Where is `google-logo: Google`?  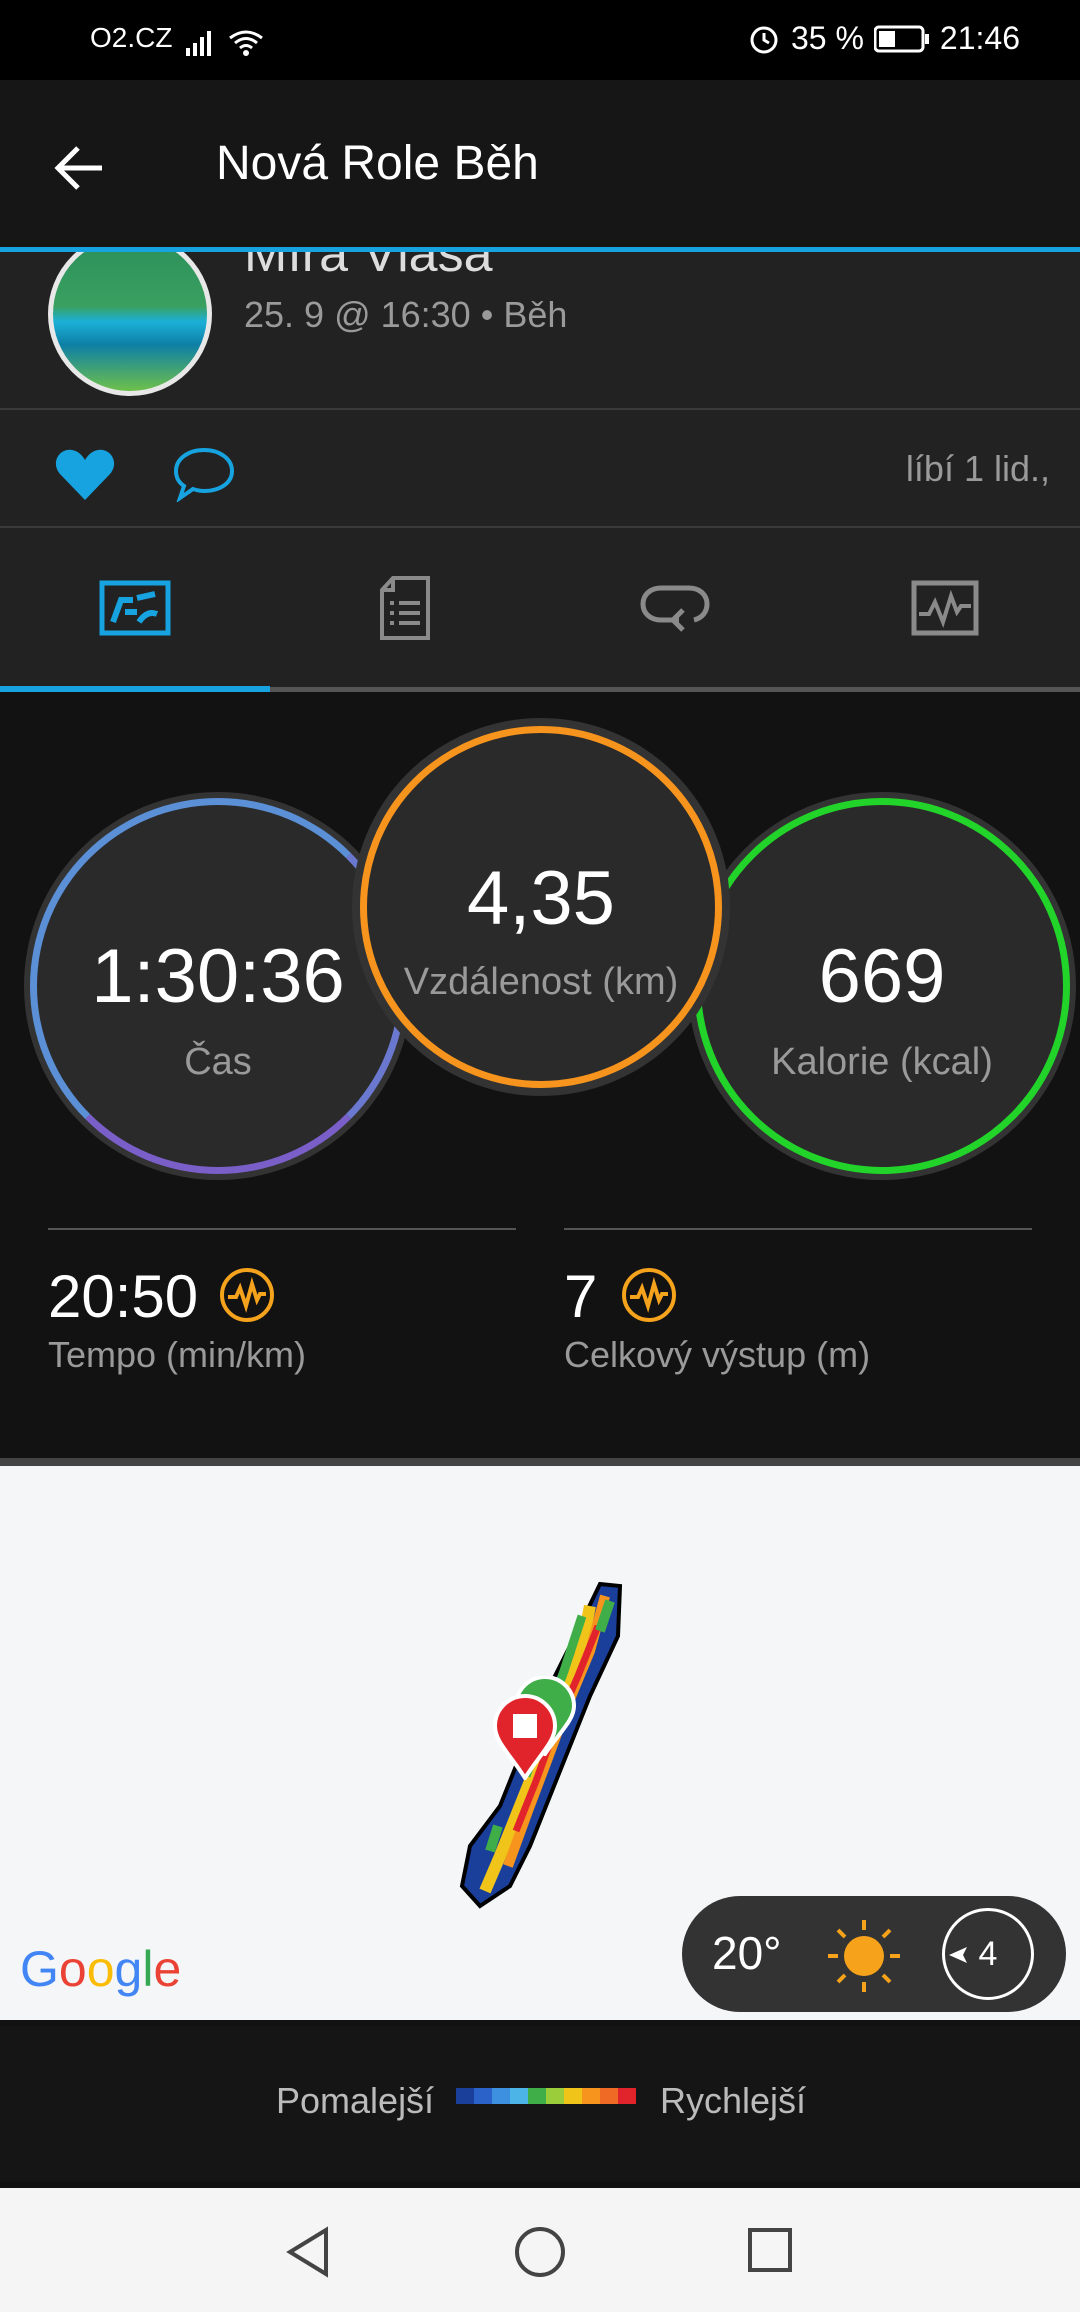 google-logo: Google is located at coordinates (100, 1969).